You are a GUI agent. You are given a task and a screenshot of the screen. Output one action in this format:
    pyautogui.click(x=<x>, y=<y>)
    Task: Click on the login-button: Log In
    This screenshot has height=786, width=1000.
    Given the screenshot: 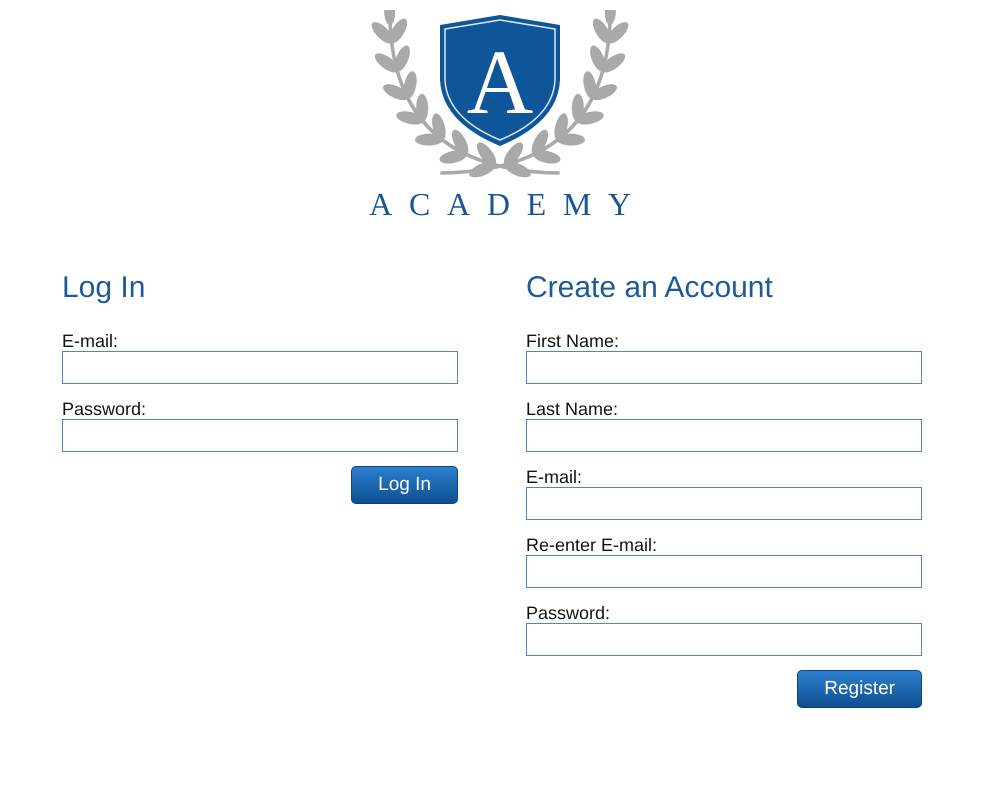 What is the action you would take?
    pyautogui.click(x=404, y=485)
    